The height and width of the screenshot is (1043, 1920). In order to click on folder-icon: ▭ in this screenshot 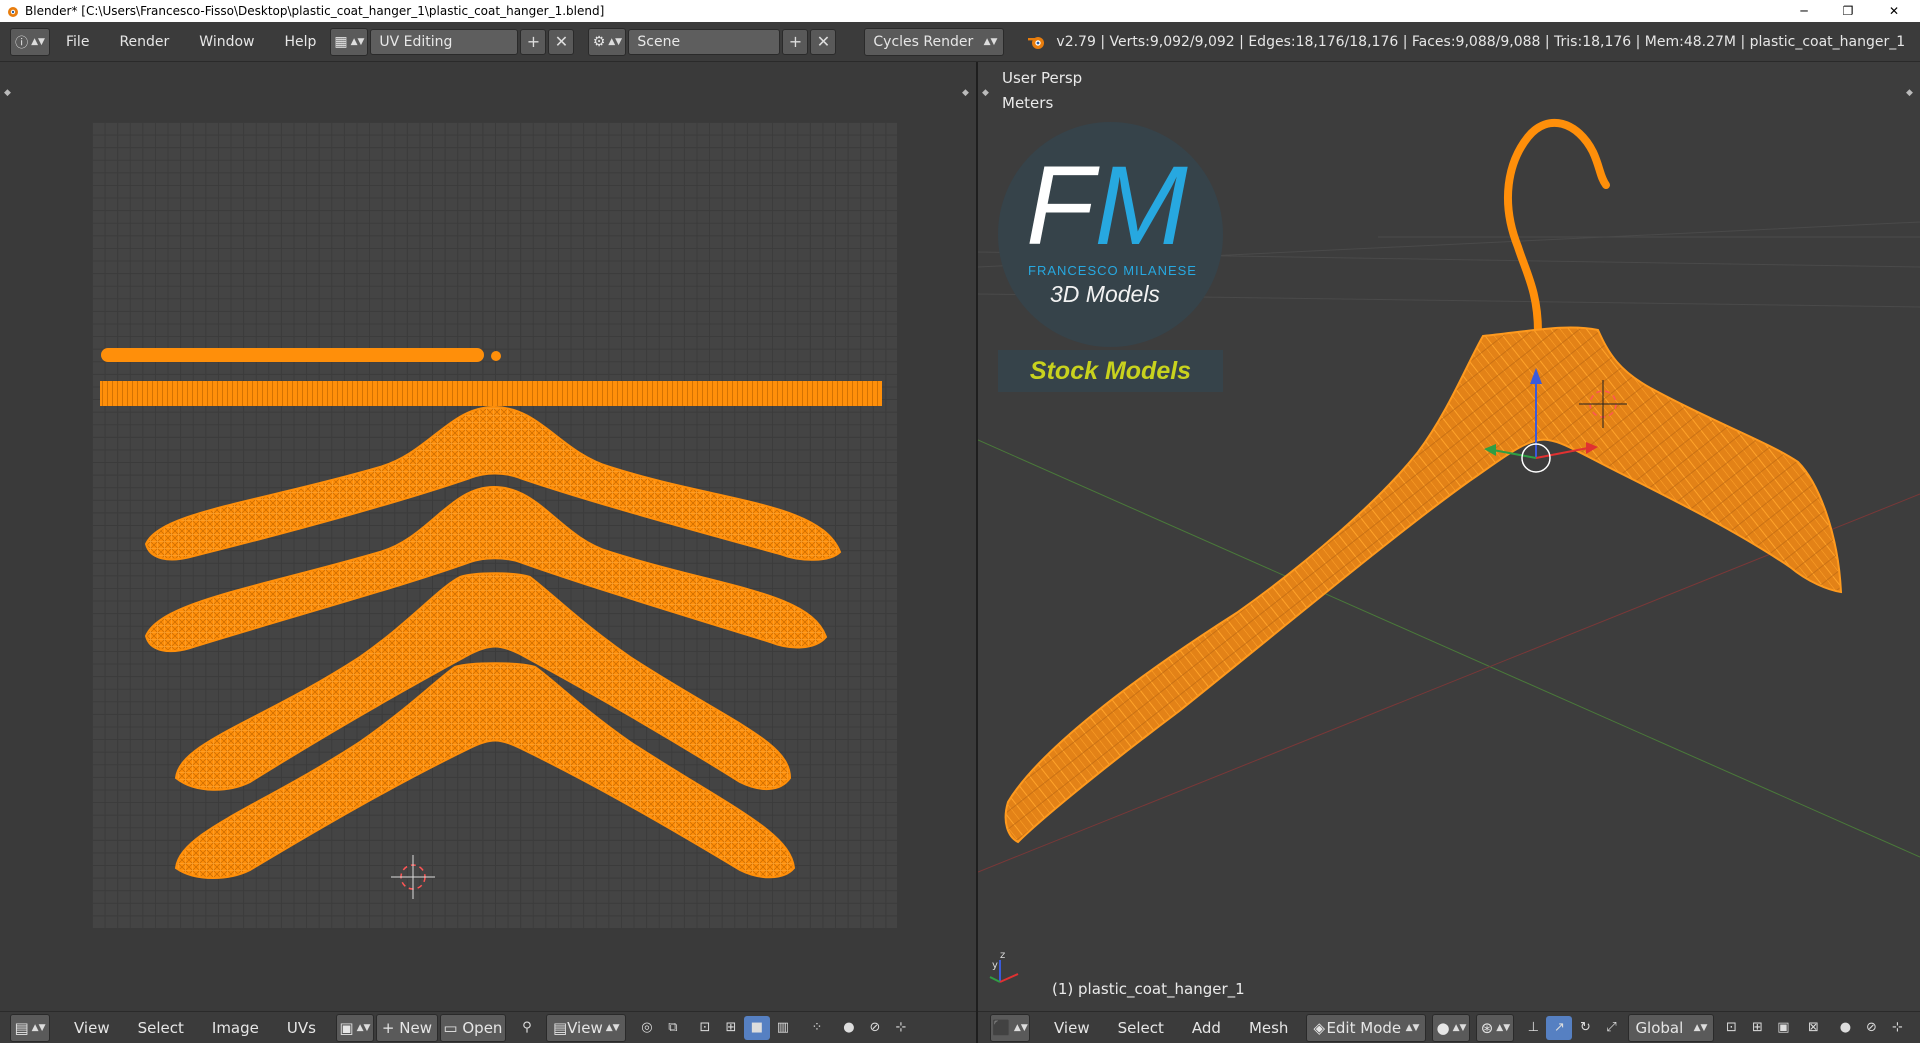, I will do `click(450, 1027)`.